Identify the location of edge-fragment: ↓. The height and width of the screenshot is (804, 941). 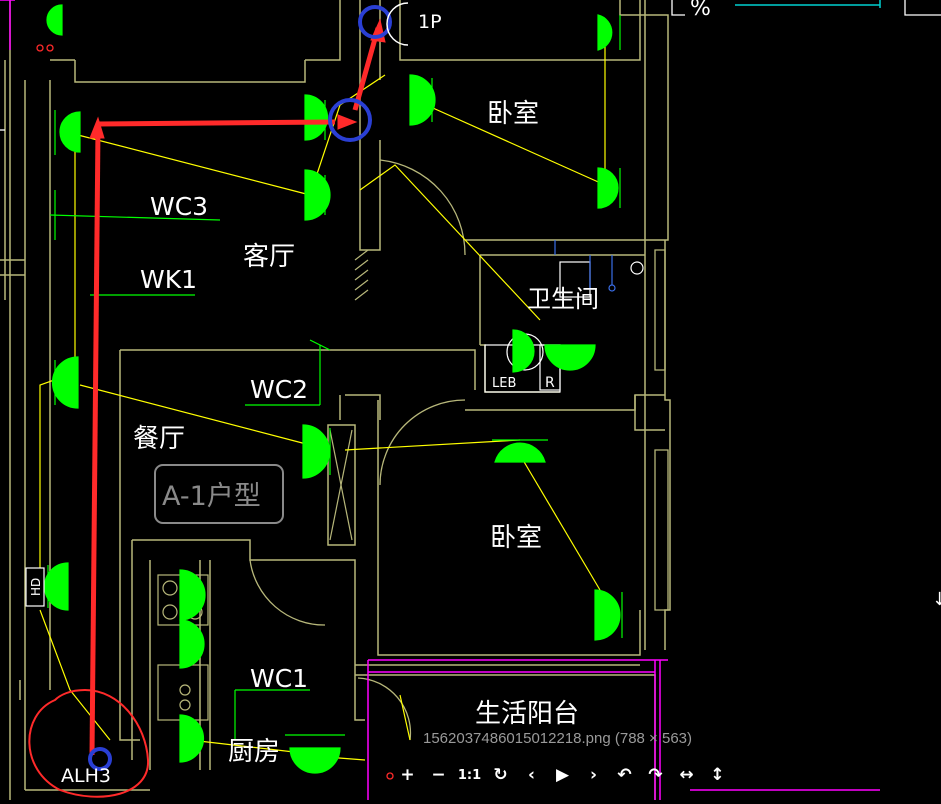
(936, 599).